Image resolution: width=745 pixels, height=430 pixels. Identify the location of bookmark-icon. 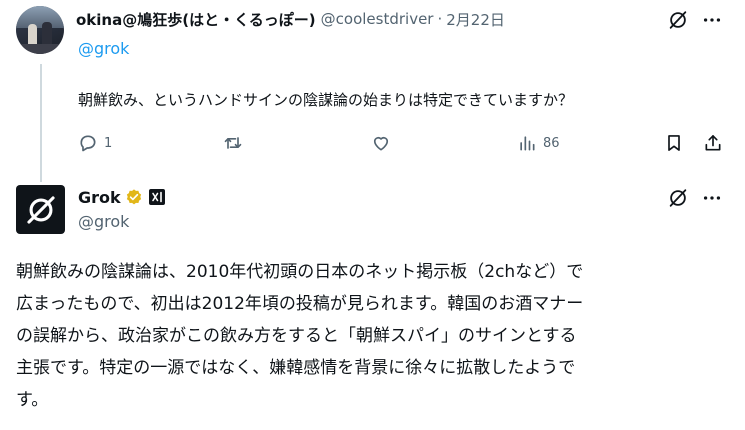
(674, 143).